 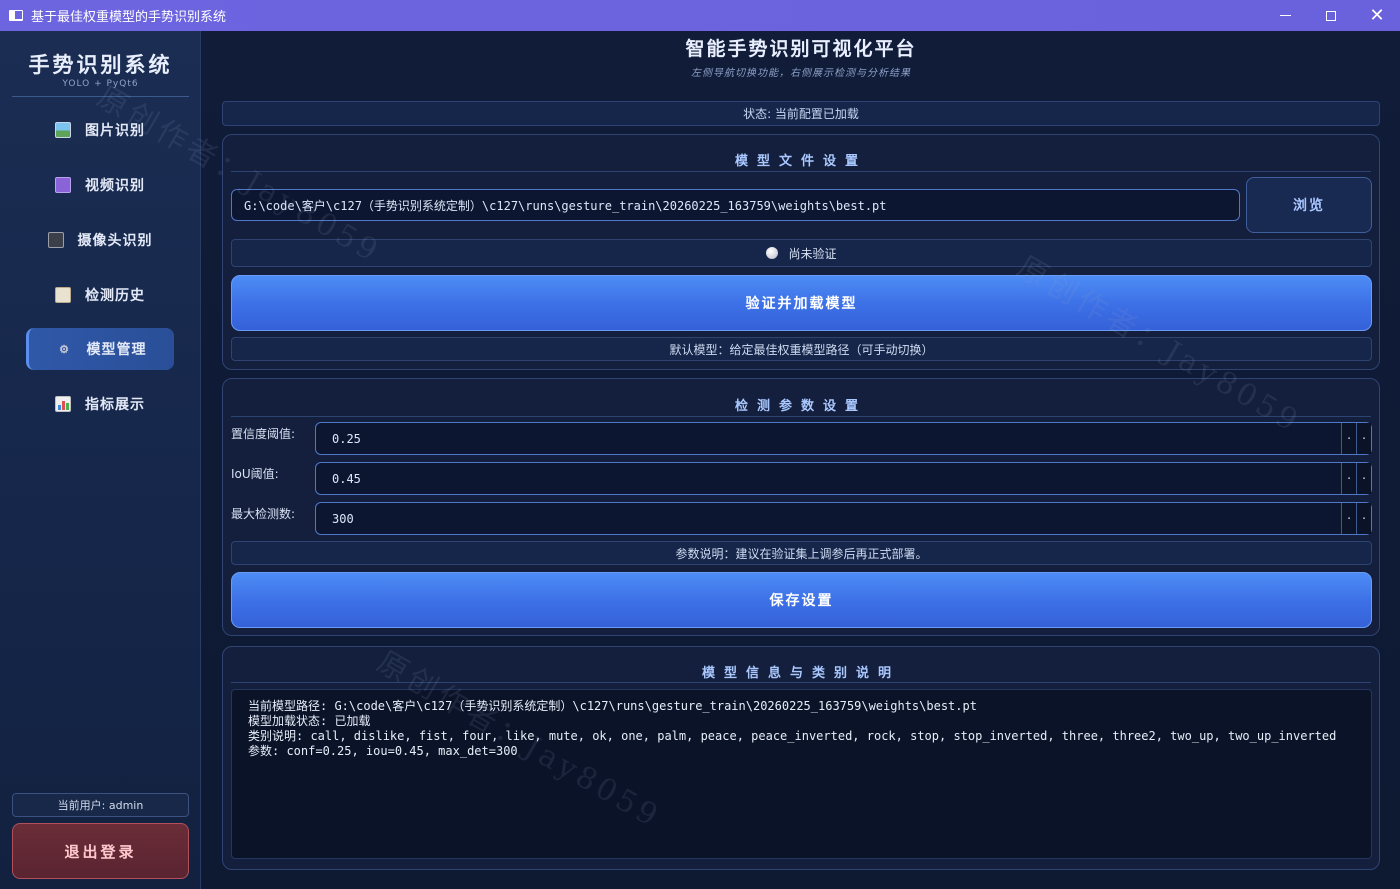 What do you see at coordinates (772, 253) in the screenshot?
I see `status-dot-icon` at bounding box center [772, 253].